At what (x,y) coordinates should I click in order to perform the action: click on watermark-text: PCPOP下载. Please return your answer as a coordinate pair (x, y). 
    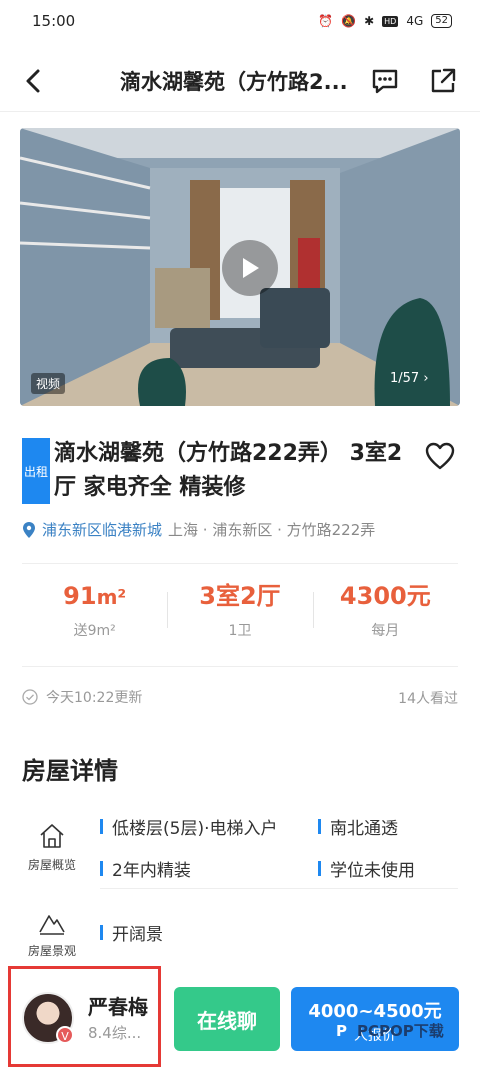
    Looking at the image, I should click on (400, 1031).